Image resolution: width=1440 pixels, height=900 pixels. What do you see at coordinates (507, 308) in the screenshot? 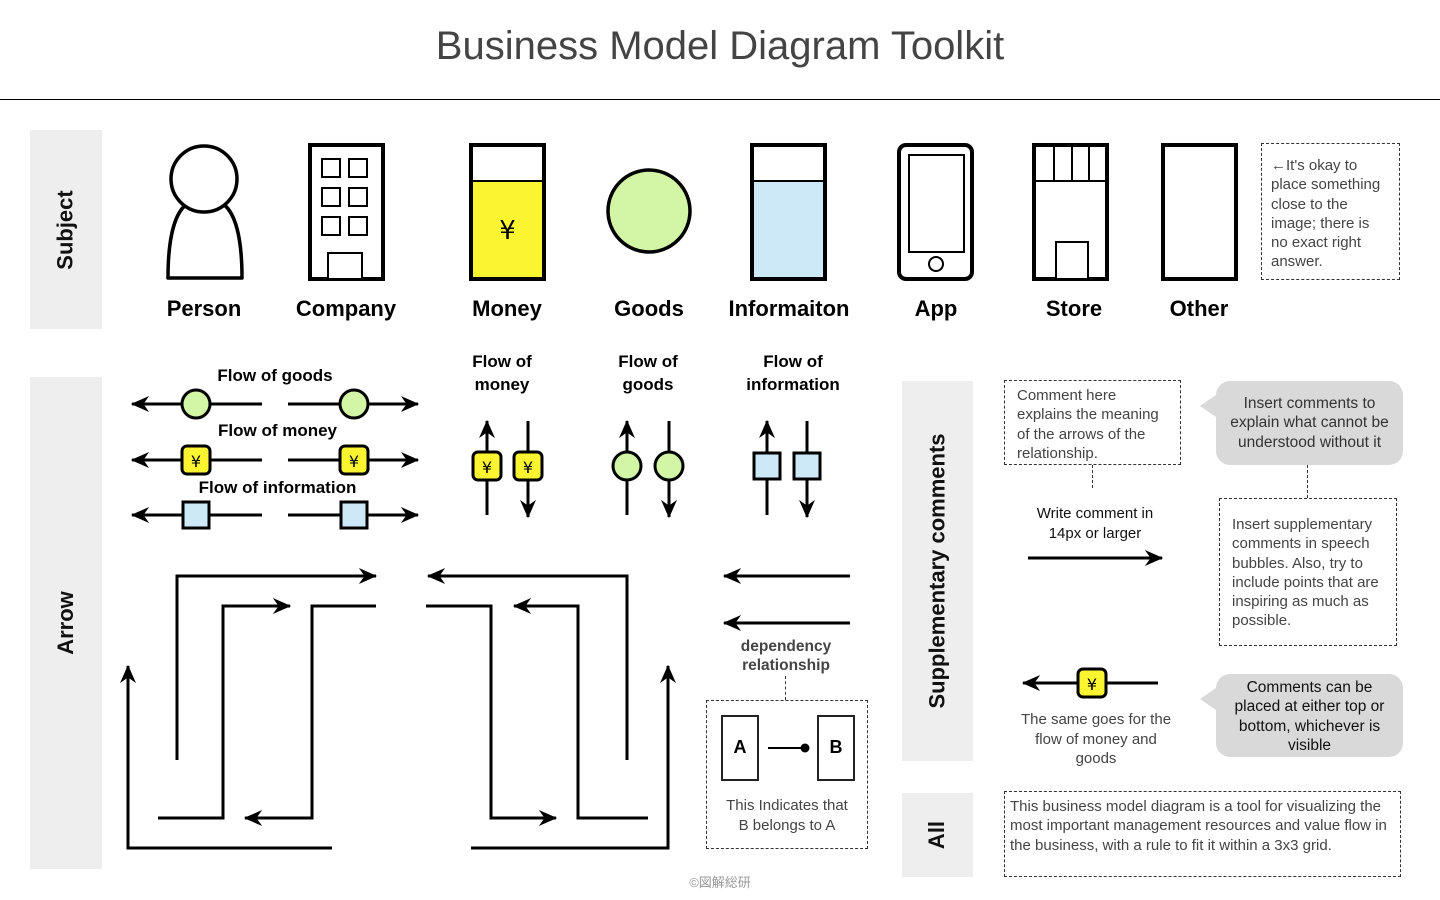
I see `subject-label-money: Money` at bounding box center [507, 308].